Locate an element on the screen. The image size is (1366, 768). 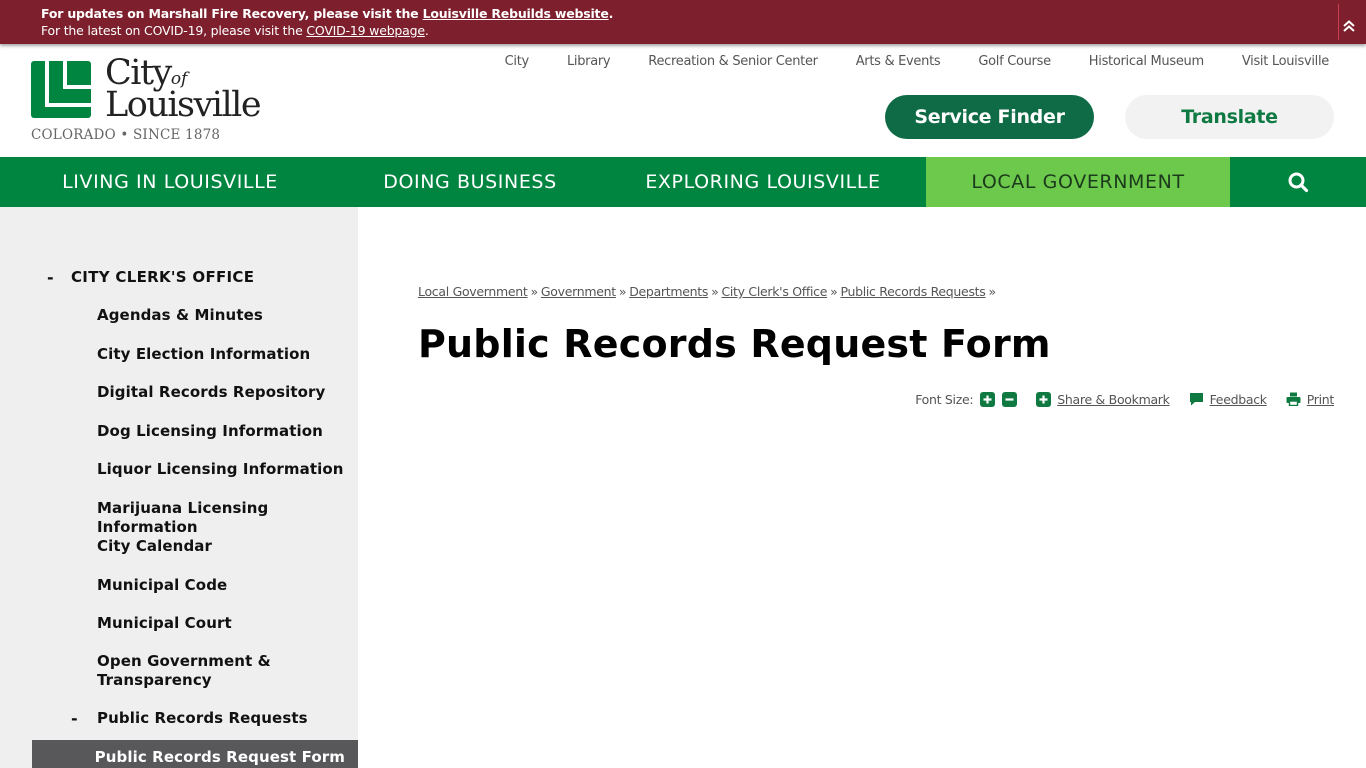
plus-icon is located at coordinates (987, 399).